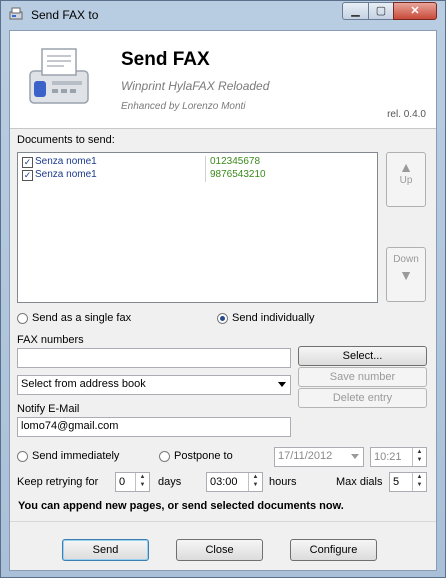  I want to click on postpone-radio, so click(164, 456).